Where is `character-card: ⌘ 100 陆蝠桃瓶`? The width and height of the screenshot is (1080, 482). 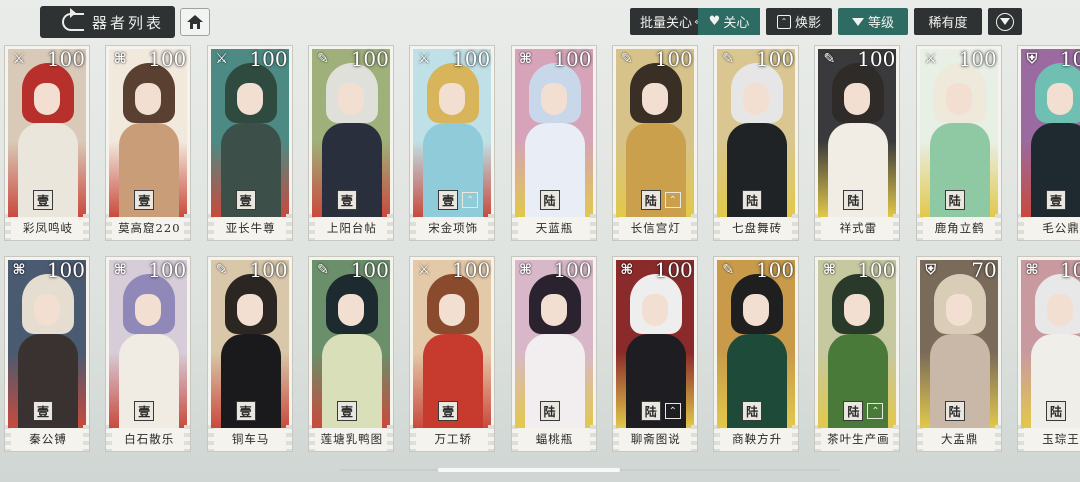 character-card: ⌘ 100 陆蝠桃瓶 is located at coordinates (553, 354).